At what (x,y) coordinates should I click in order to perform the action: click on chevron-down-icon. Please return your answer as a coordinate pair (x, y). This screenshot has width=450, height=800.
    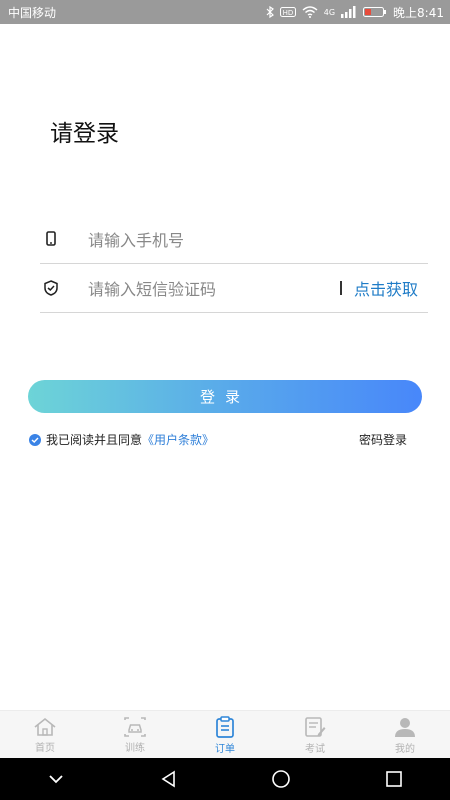
    Looking at the image, I should click on (56, 779).